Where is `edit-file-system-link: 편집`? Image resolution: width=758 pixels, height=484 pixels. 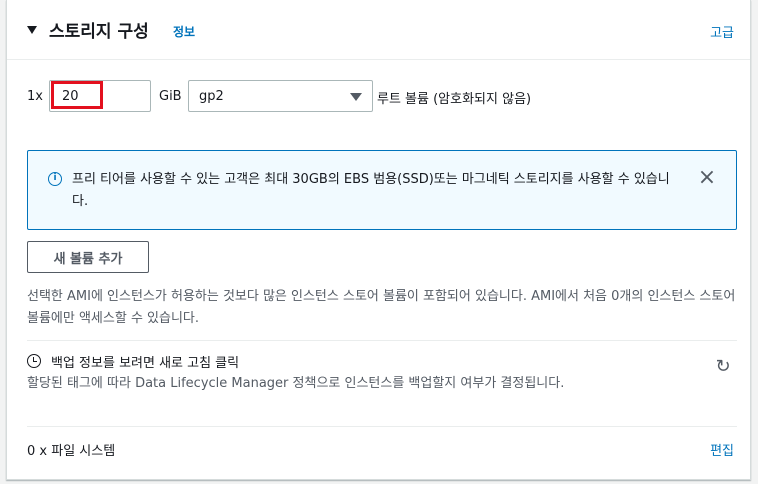 edit-file-system-link: 편집 is located at coordinates (722, 449).